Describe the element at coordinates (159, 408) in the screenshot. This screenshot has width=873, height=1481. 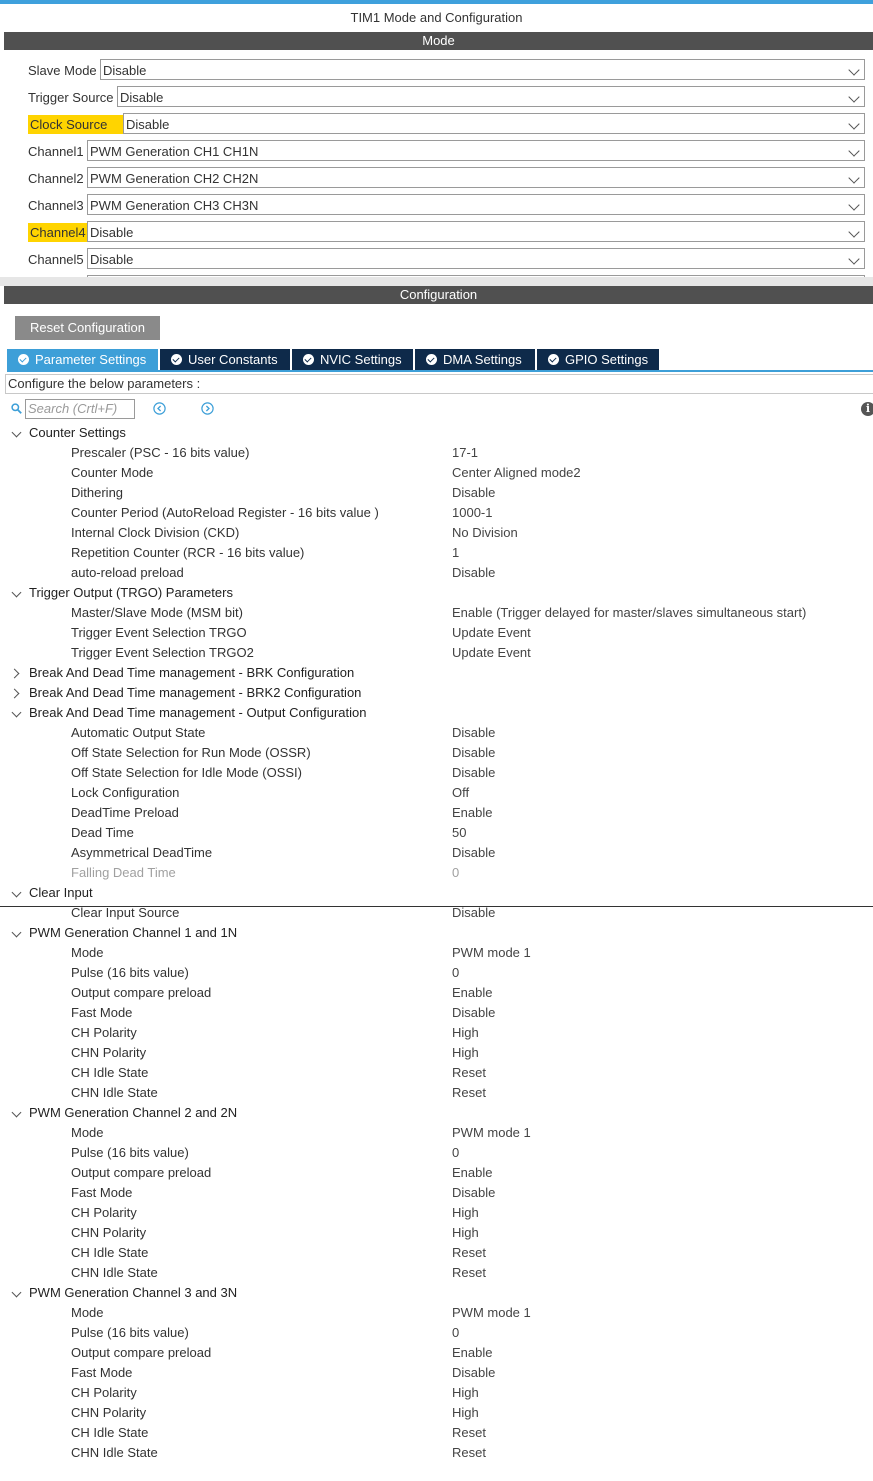
I see `prev-icon` at that location.